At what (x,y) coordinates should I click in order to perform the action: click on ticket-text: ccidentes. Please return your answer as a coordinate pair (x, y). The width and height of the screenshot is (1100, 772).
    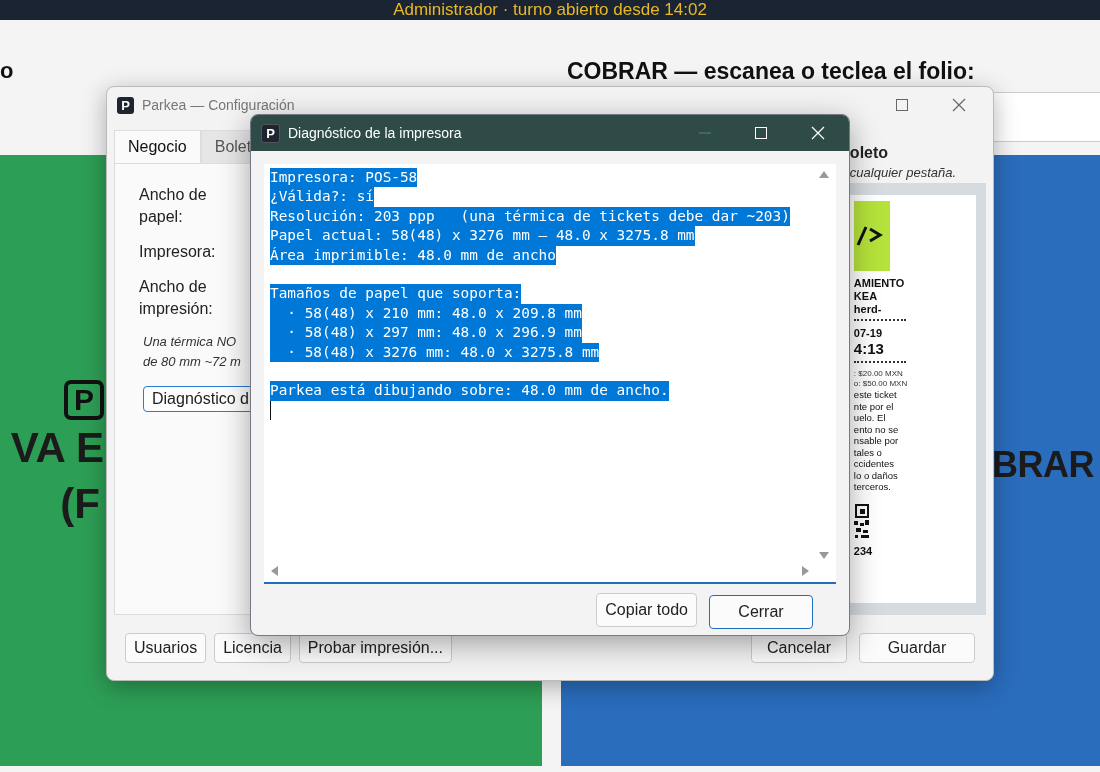
    Looking at the image, I should click on (873, 464).